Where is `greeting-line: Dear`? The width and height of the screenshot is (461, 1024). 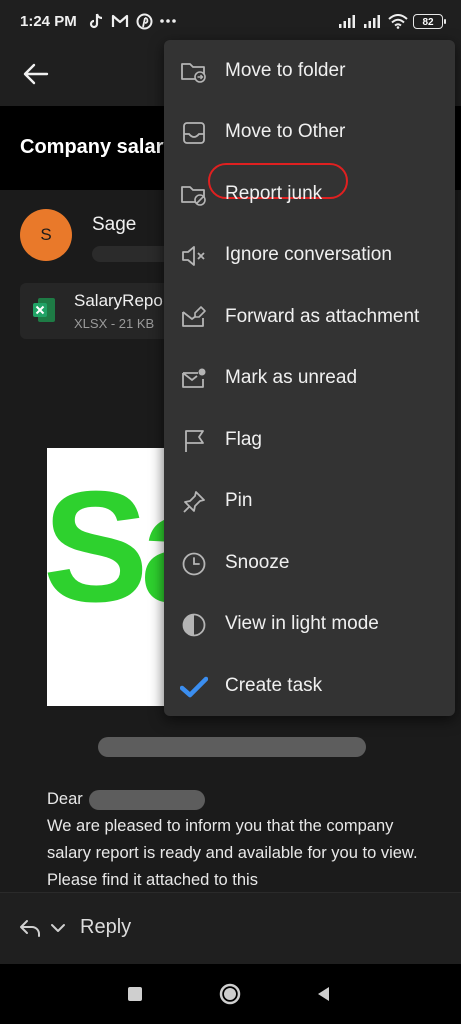
greeting-line: Dear is located at coordinates (237, 799).